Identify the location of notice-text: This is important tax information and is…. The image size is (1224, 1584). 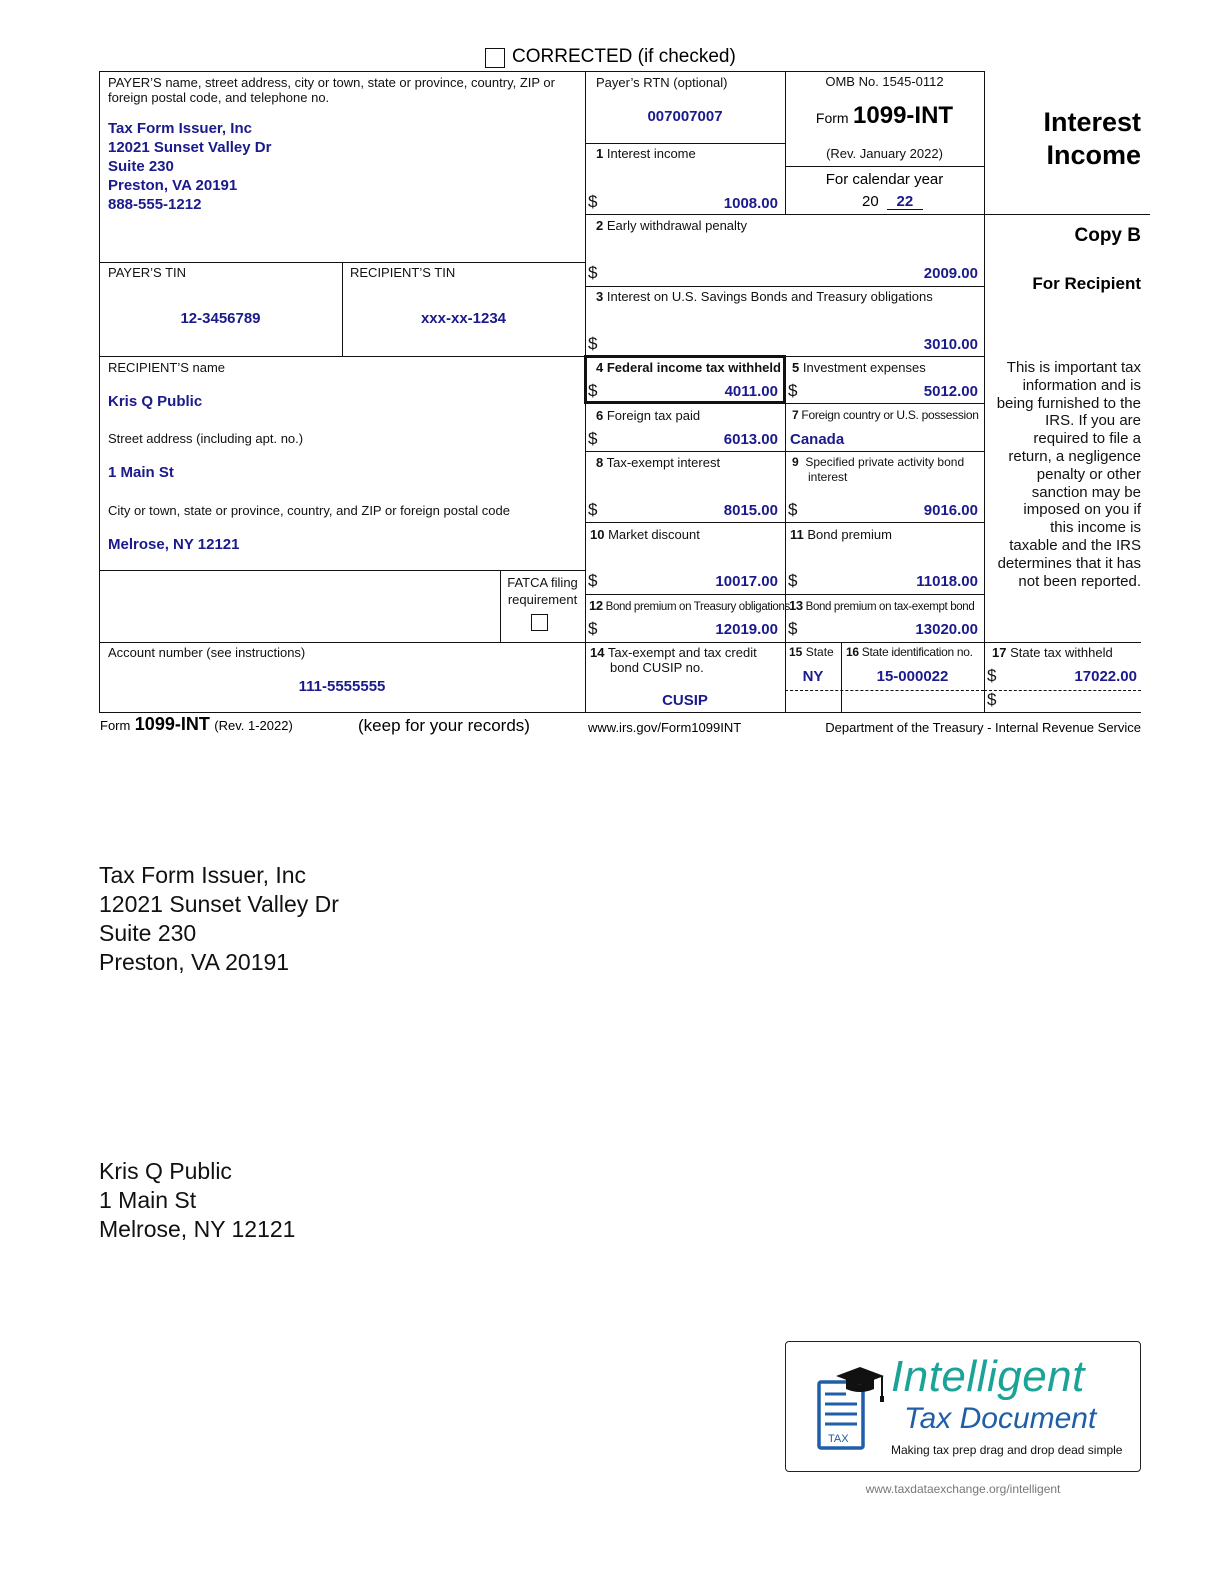
(1062, 474).